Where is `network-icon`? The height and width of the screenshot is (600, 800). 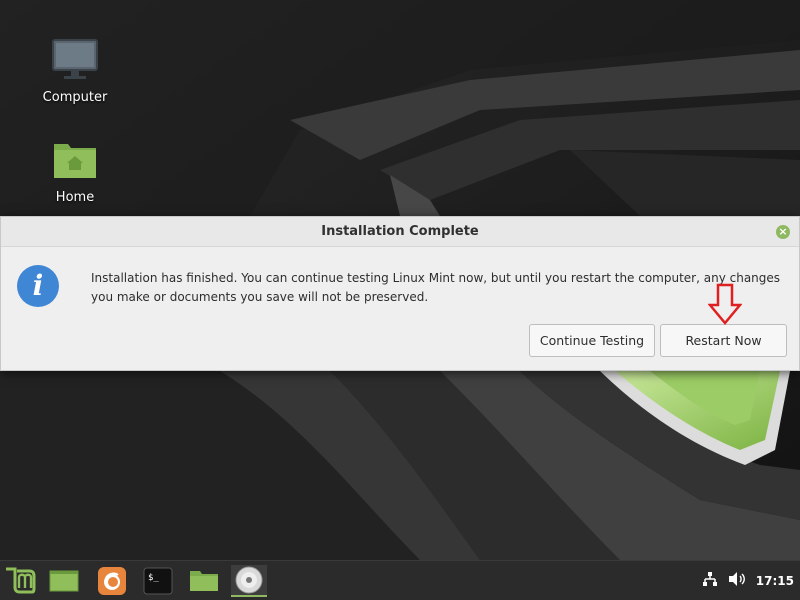 network-icon is located at coordinates (709, 579).